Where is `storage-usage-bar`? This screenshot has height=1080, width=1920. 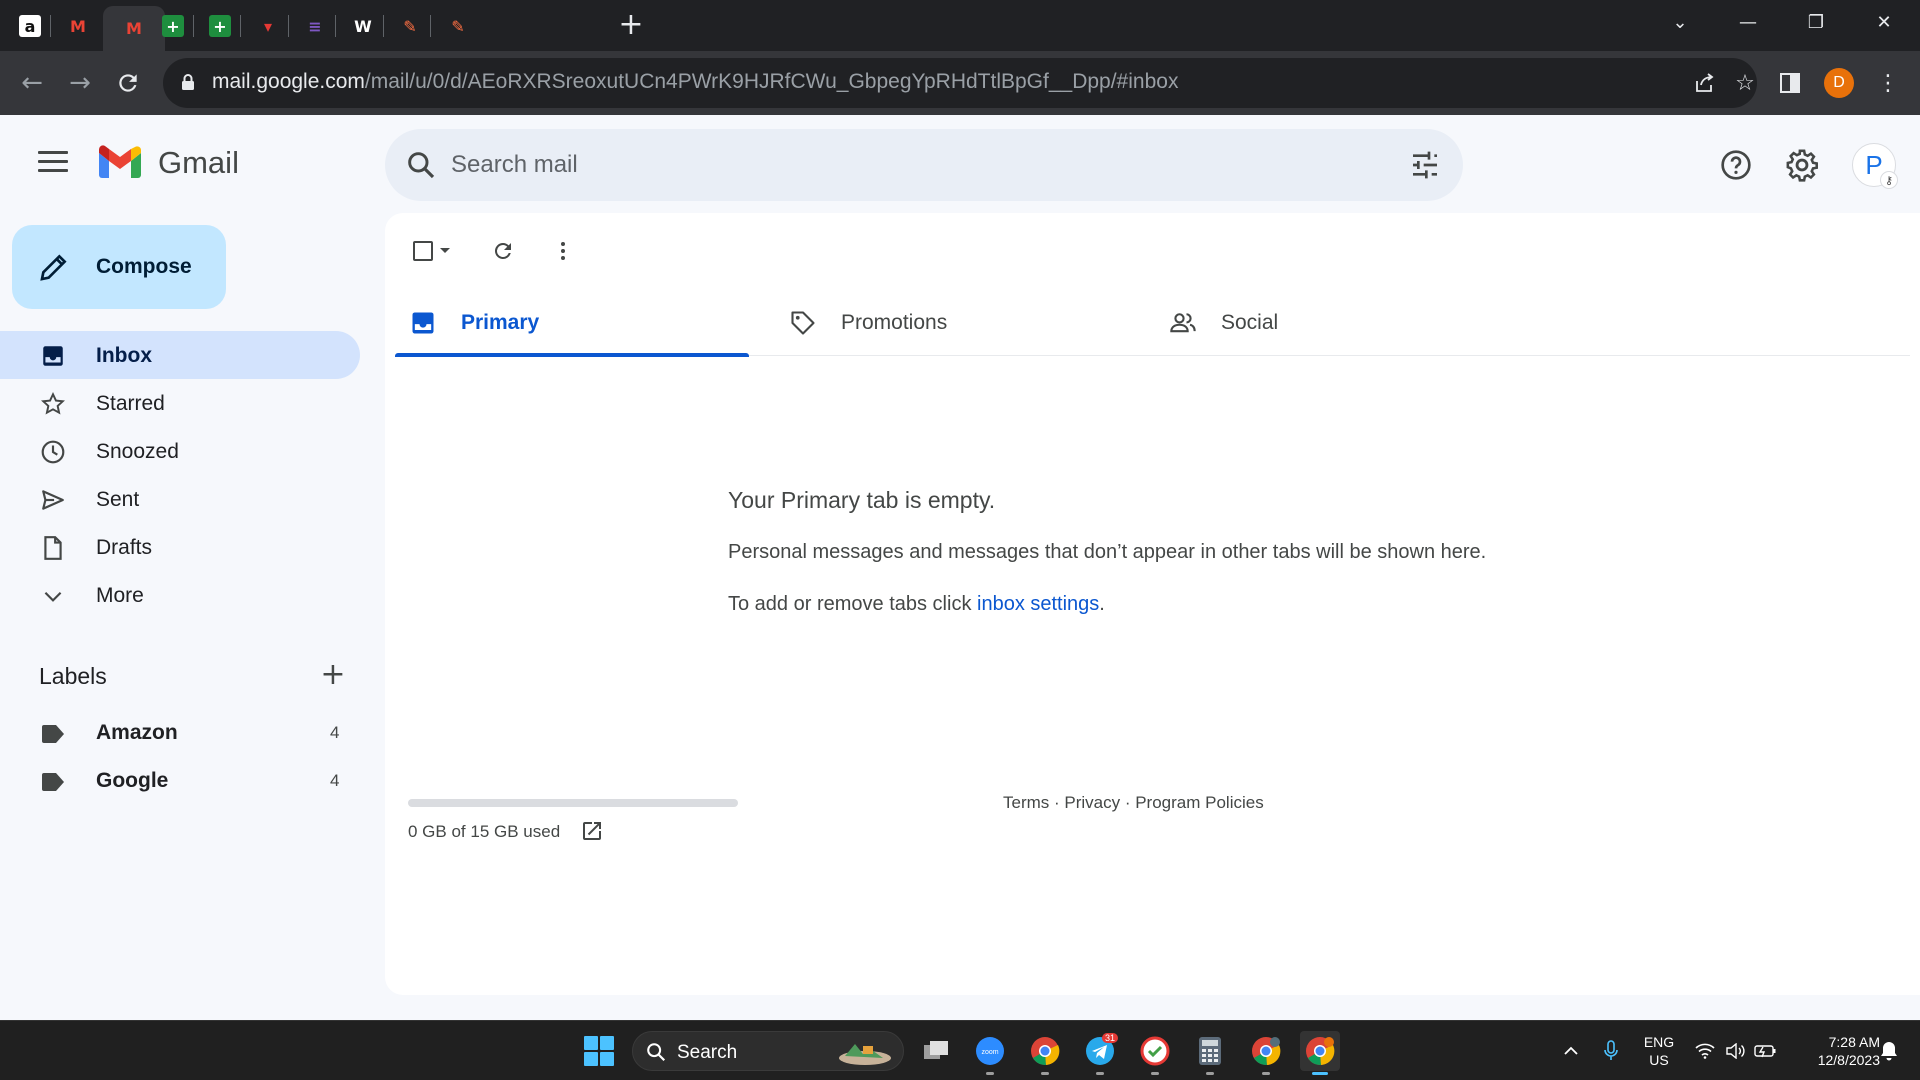
storage-usage-bar is located at coordinates (573, 803).